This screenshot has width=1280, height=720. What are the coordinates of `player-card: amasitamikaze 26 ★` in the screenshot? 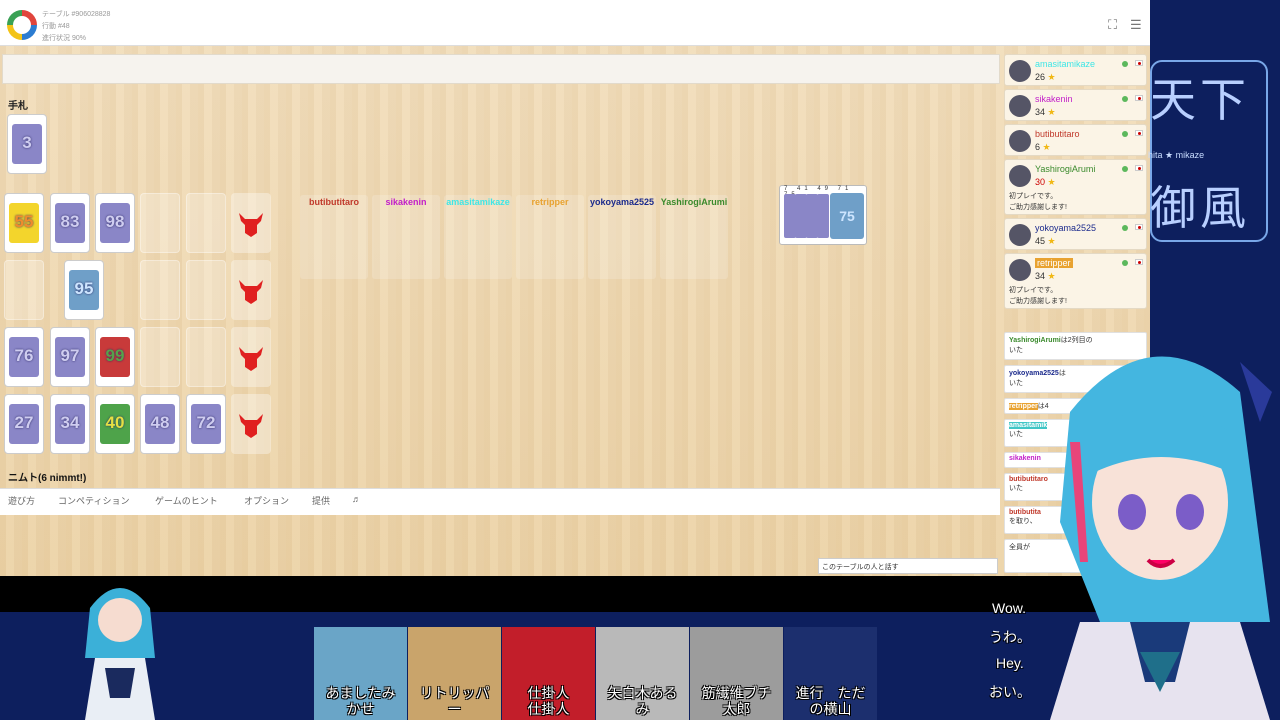 It's located at (1075, 70).